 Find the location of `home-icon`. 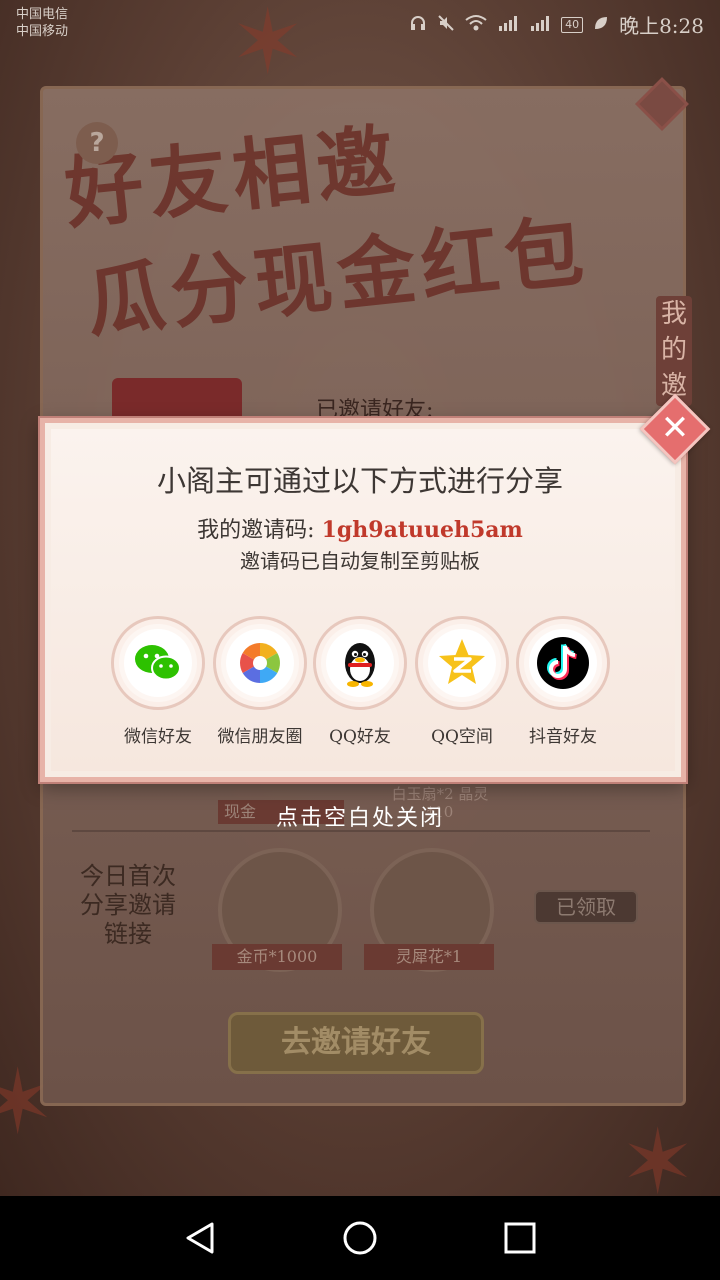

home-icon is located at coordinates (360, 1238).